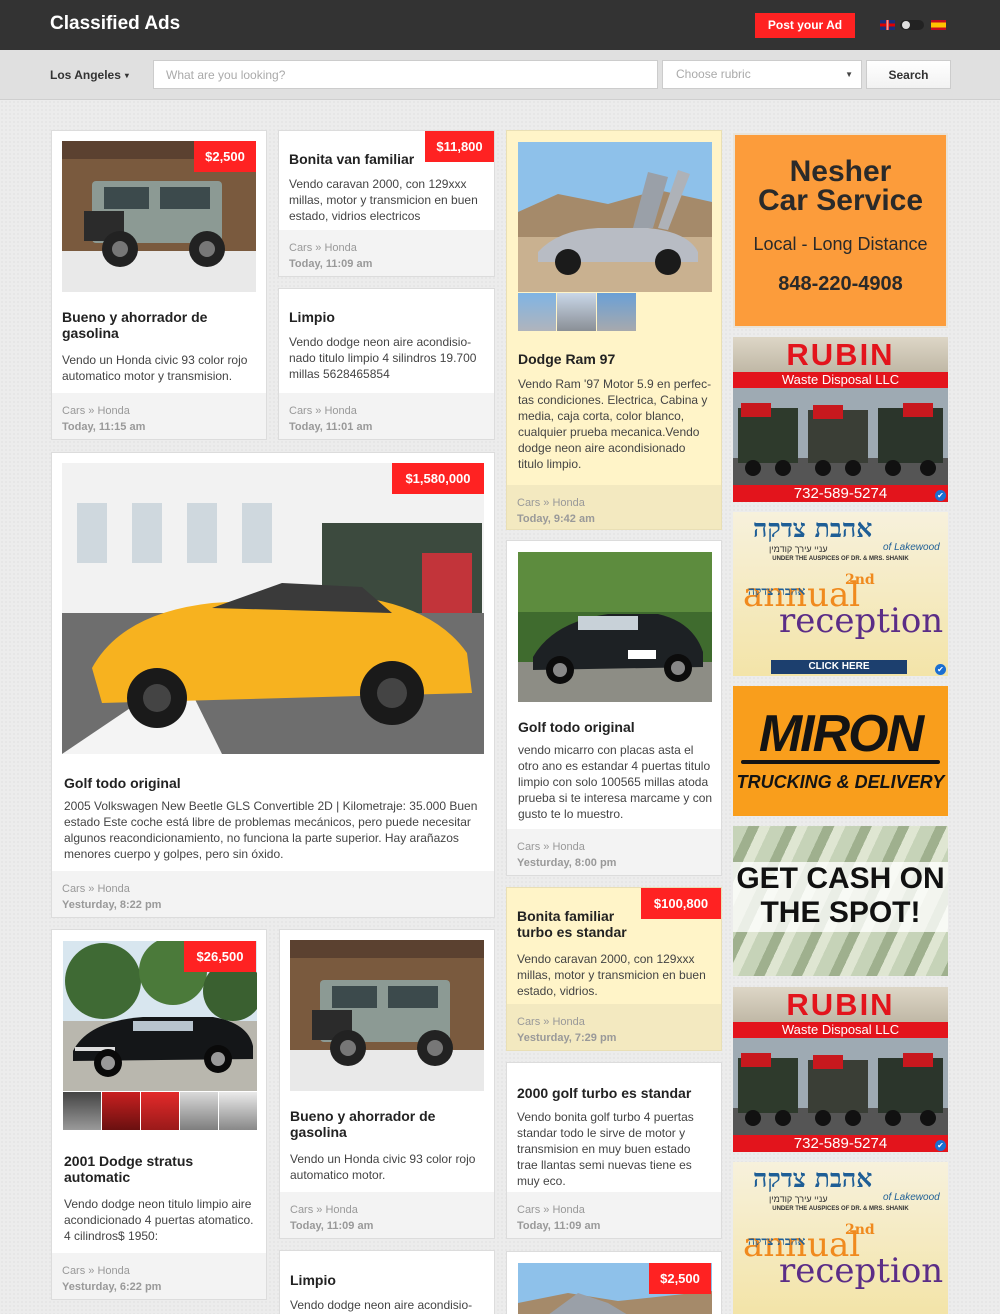 This screenshot has width=1000, height=1314. I want to click on listing-card: $2,500, so click(614, 1282).